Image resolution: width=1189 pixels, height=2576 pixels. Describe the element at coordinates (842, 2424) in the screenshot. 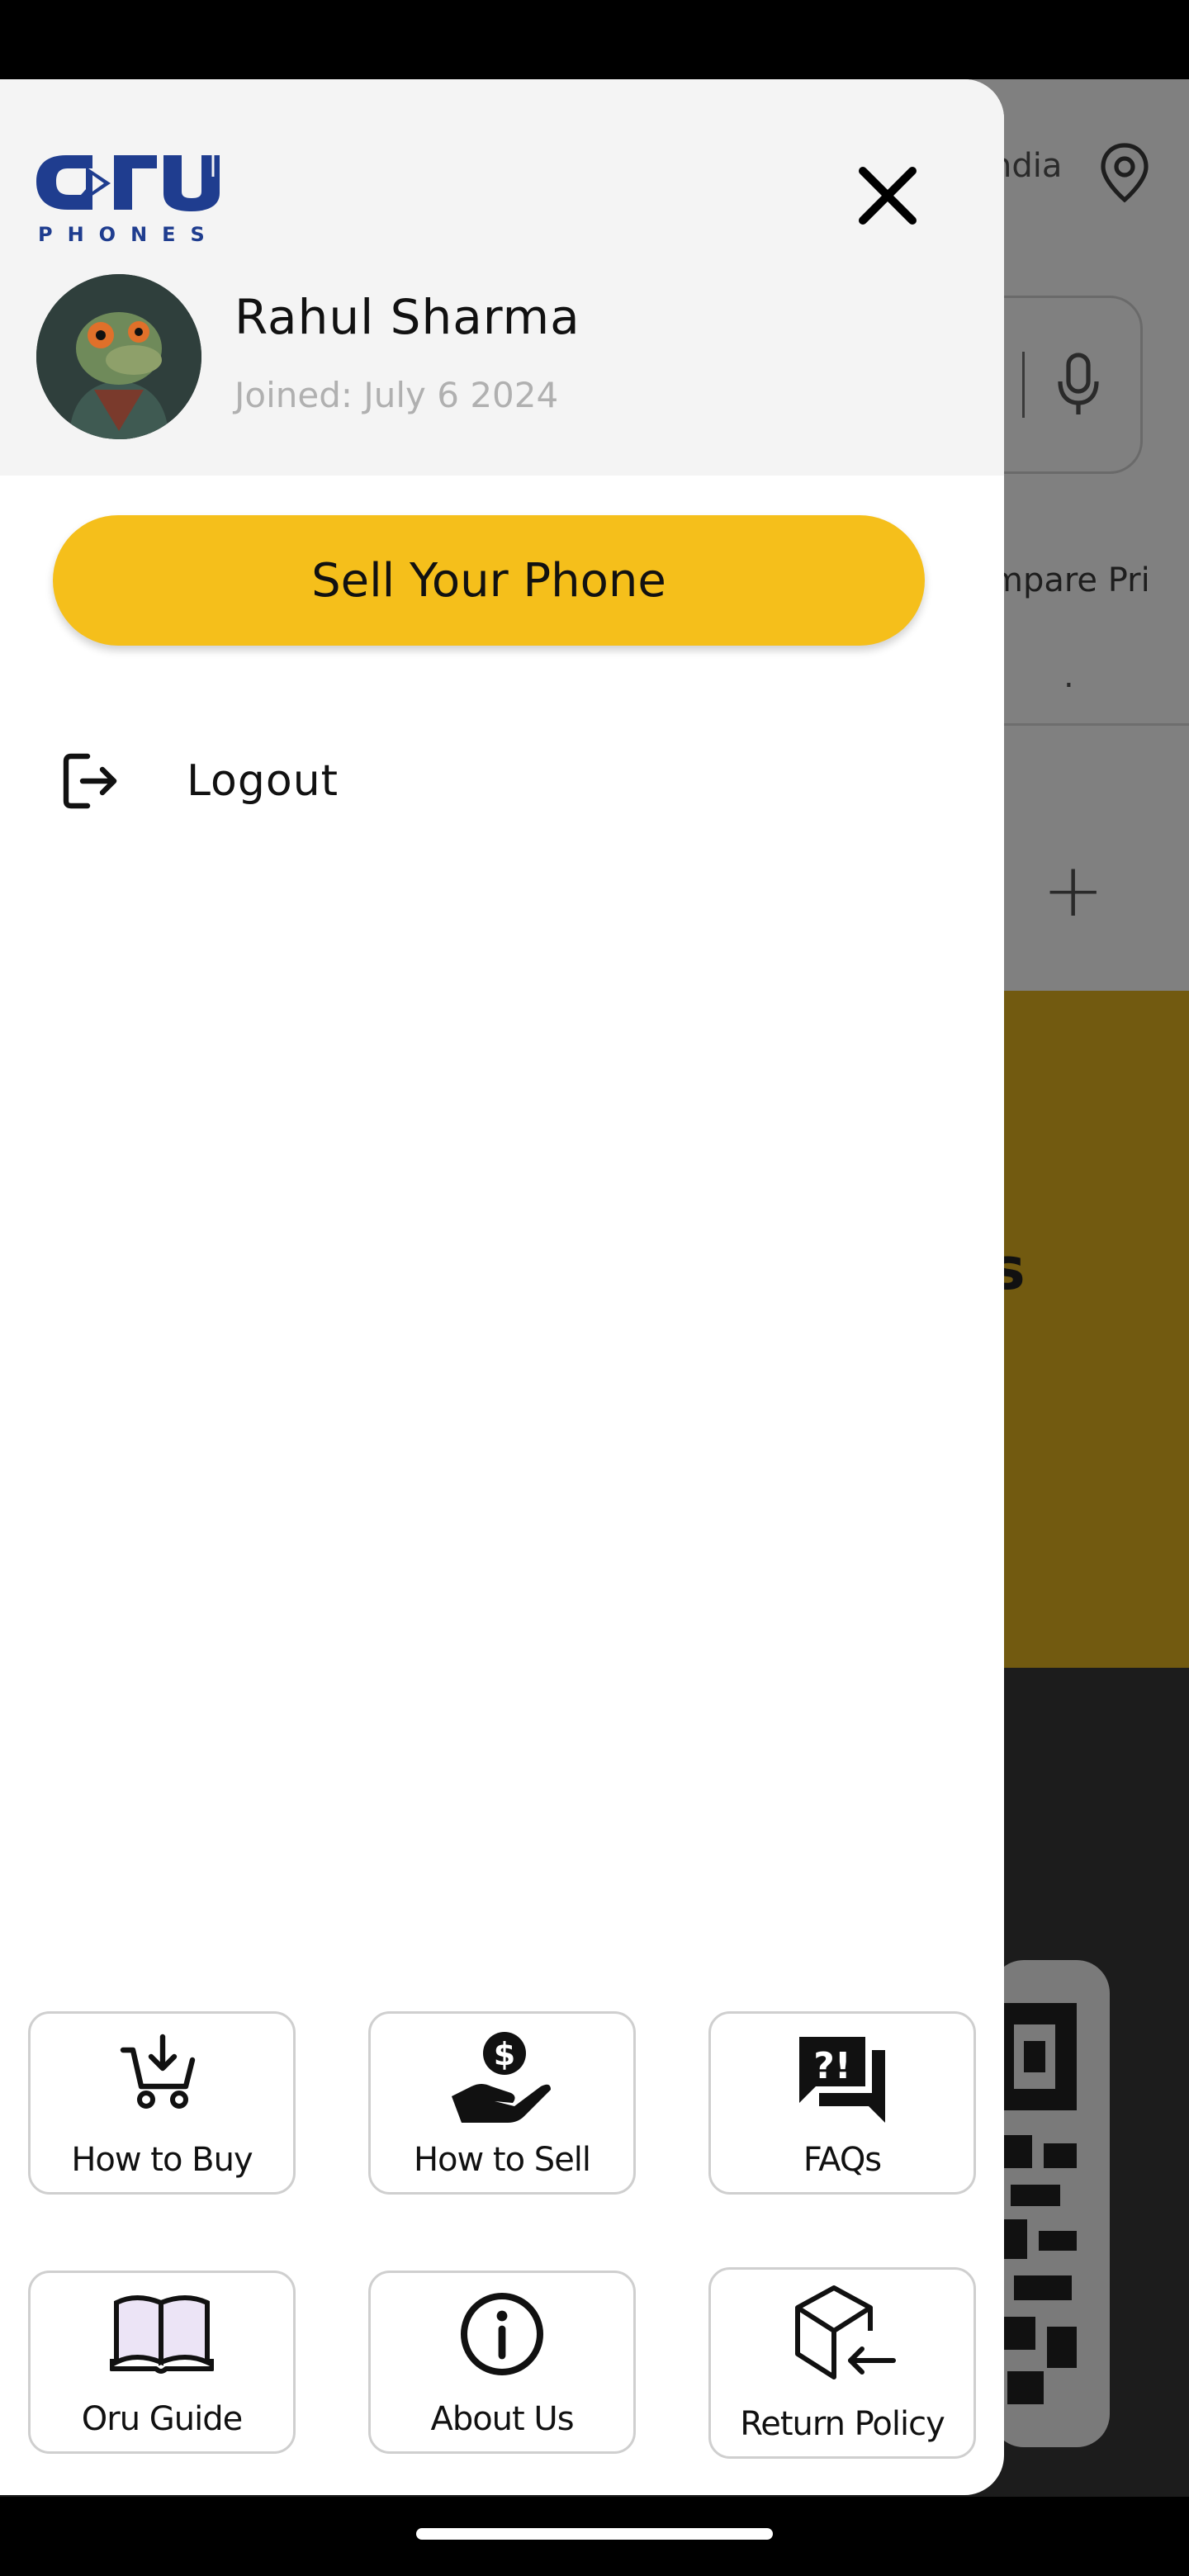

I see `return-policy-label: Return Policy` at that location.